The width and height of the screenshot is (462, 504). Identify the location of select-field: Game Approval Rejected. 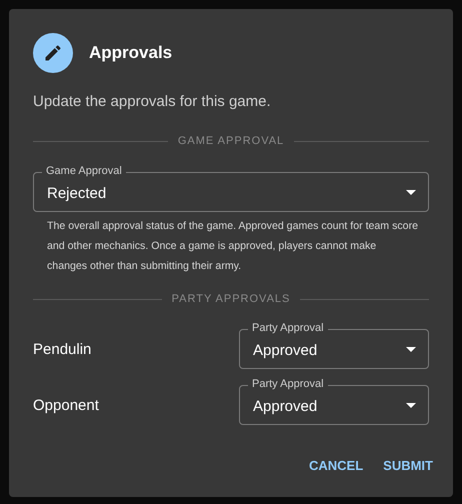
(231, 188).